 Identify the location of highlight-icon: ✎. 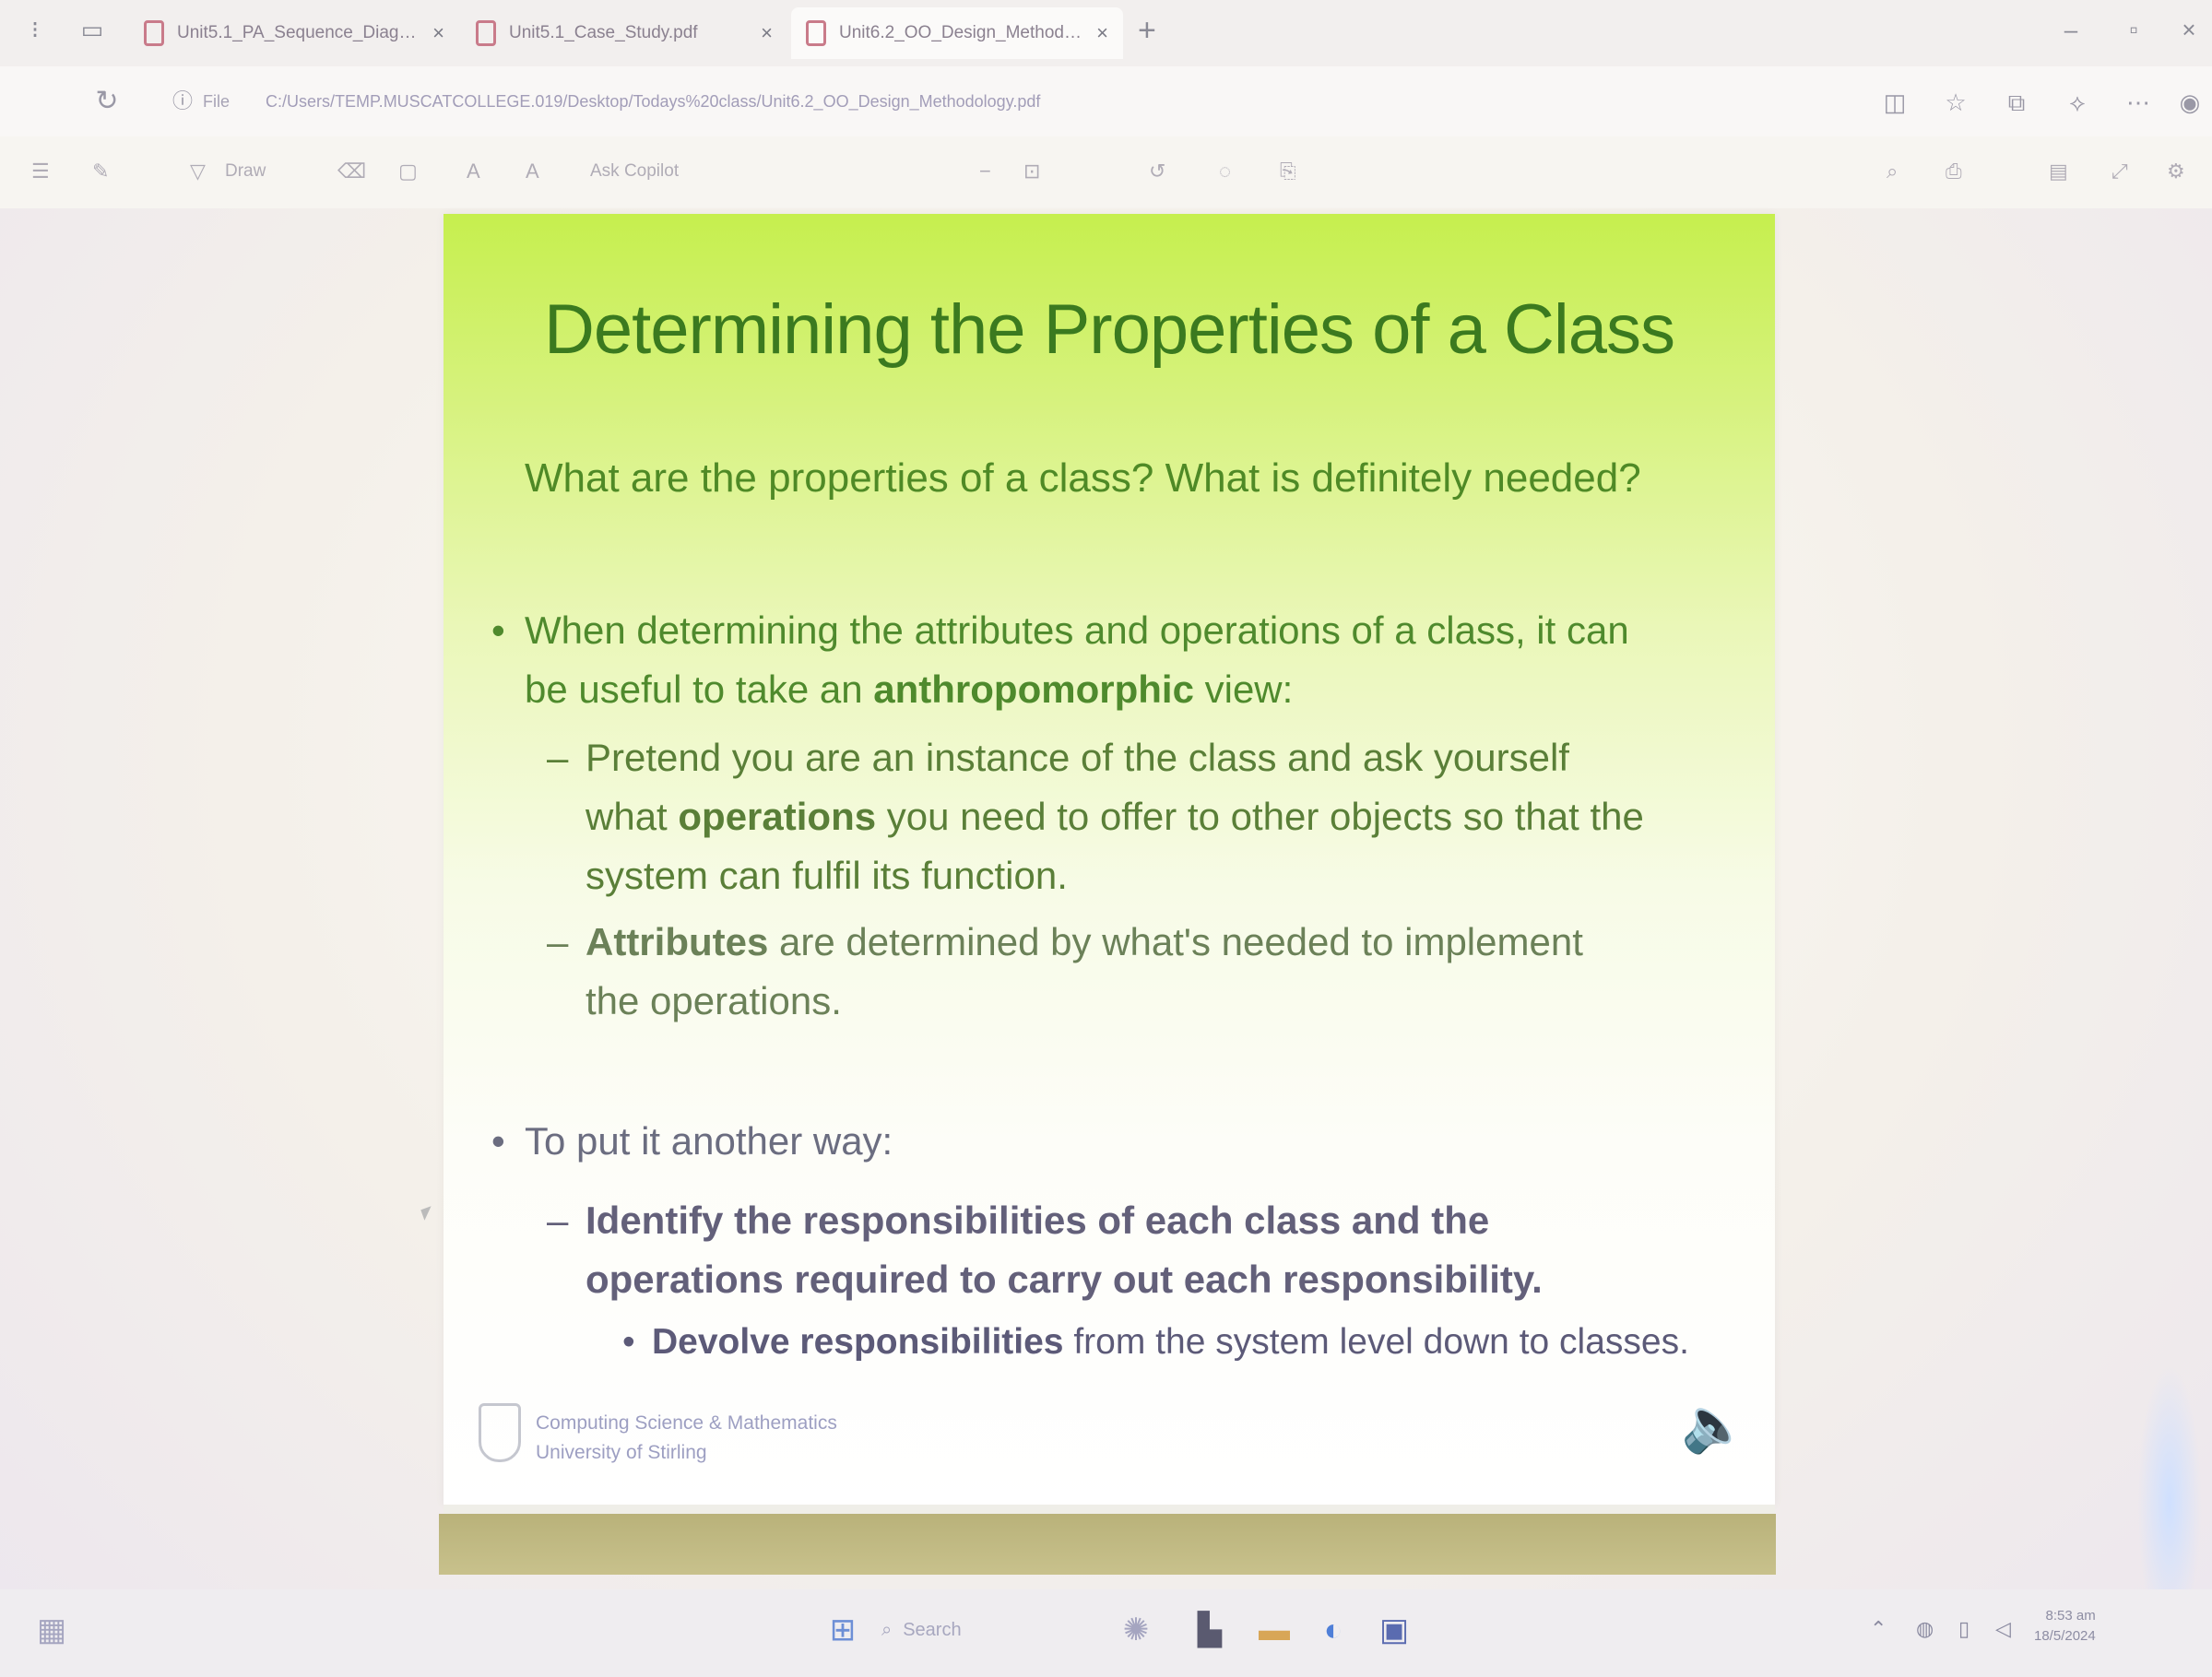
(101, 171).